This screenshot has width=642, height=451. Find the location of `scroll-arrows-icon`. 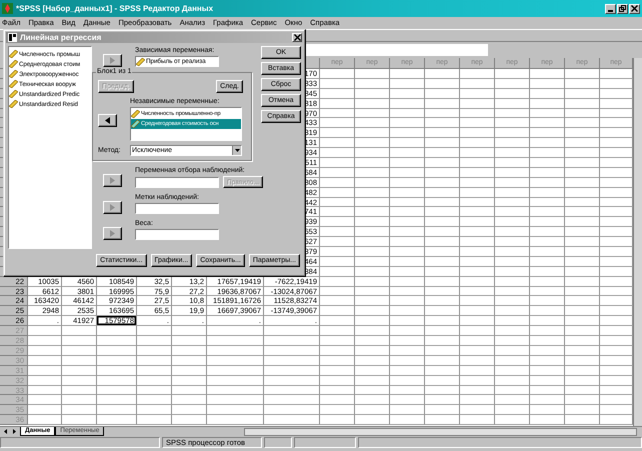

scroll-arrows-icon is located at coordinates (10, 431).